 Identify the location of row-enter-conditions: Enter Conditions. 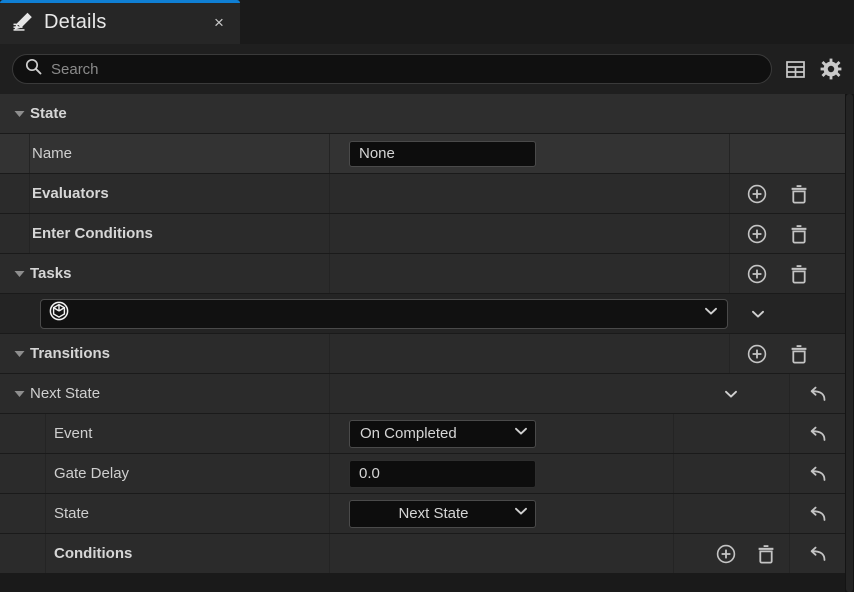
(422, 234).